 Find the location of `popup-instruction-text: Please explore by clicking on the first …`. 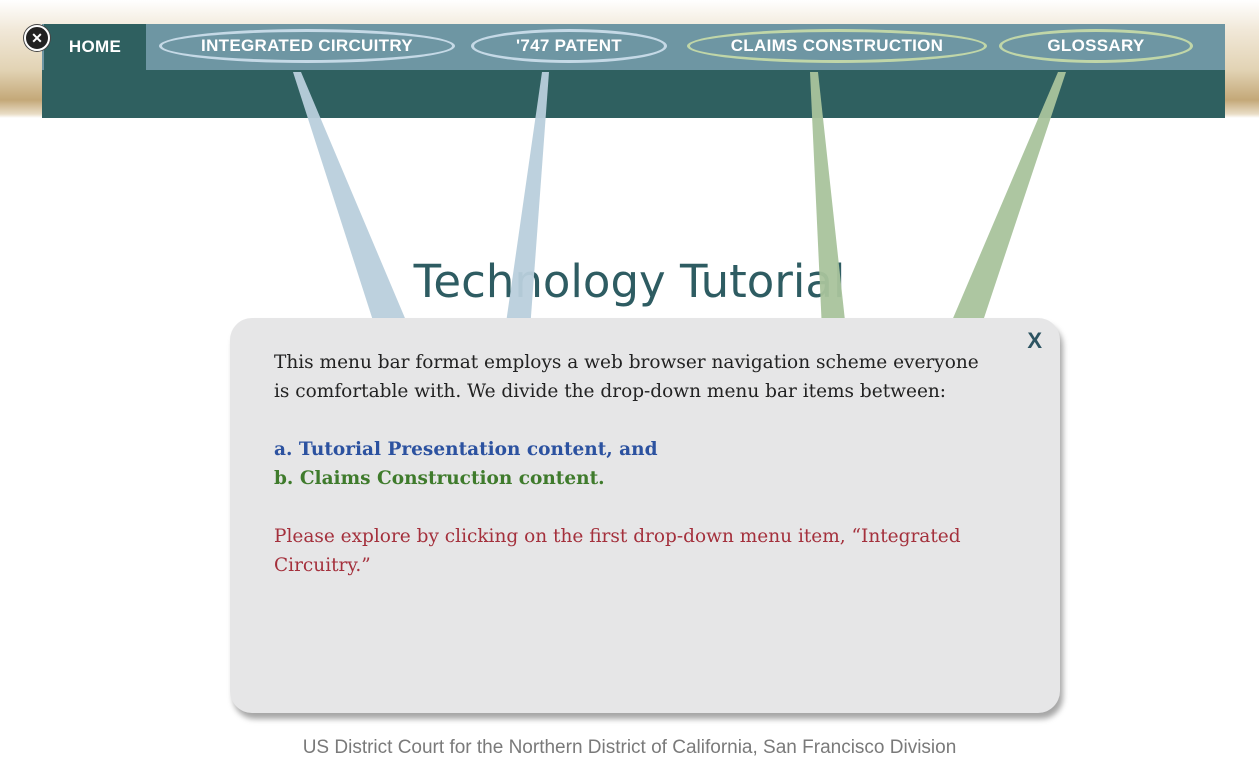

popup-instruction-text: Please explore by clicking on the first … is located at coordinates (617, 551).